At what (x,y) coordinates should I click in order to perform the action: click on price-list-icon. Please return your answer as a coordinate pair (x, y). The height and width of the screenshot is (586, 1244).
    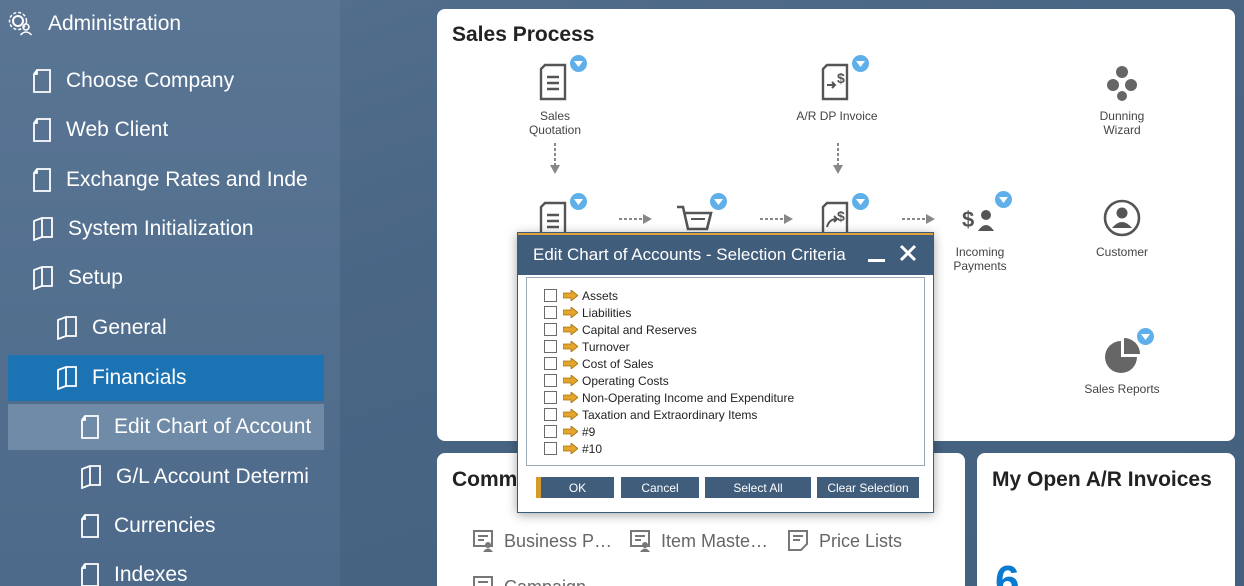
    Looking at the image, I should click on (798, 540).